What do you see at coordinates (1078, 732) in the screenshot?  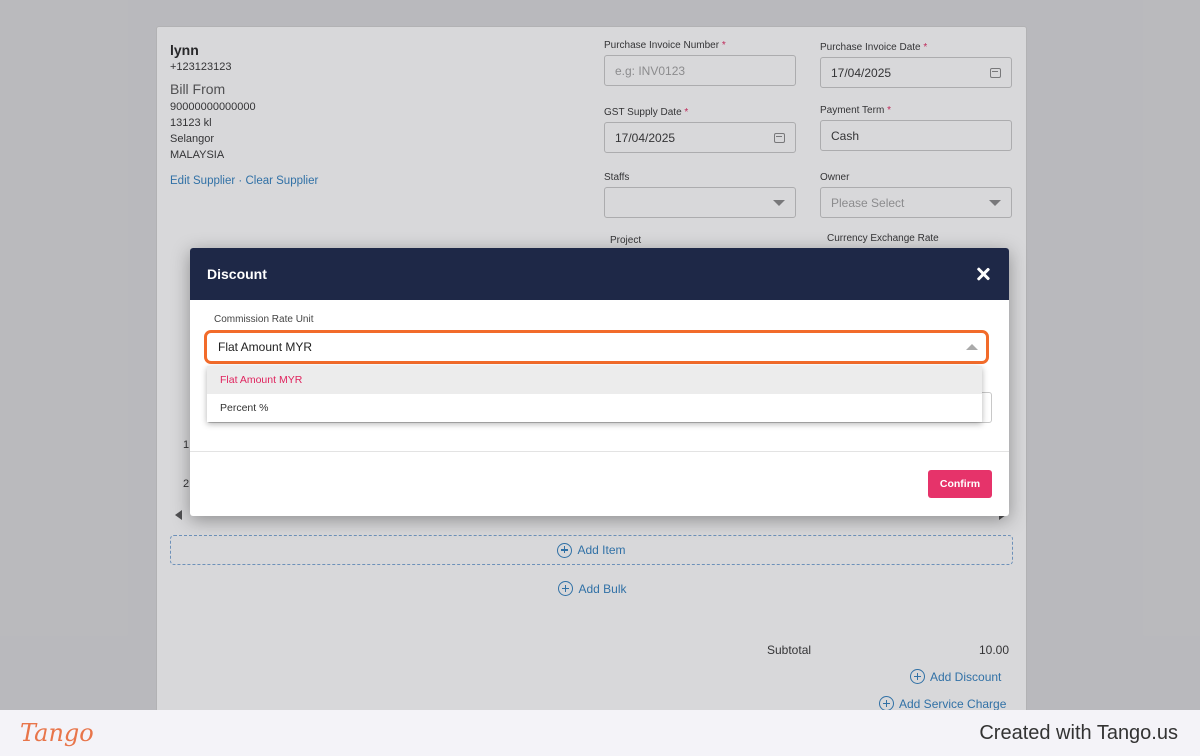 I see `created-with-text: Created with Tango.us` at bounding box center [1078, 732].